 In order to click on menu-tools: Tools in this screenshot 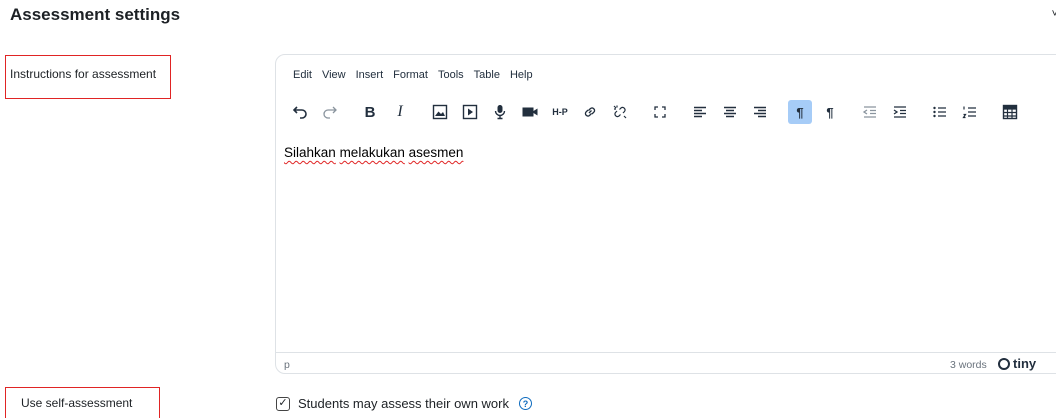, I will do `click(451, 75)`.